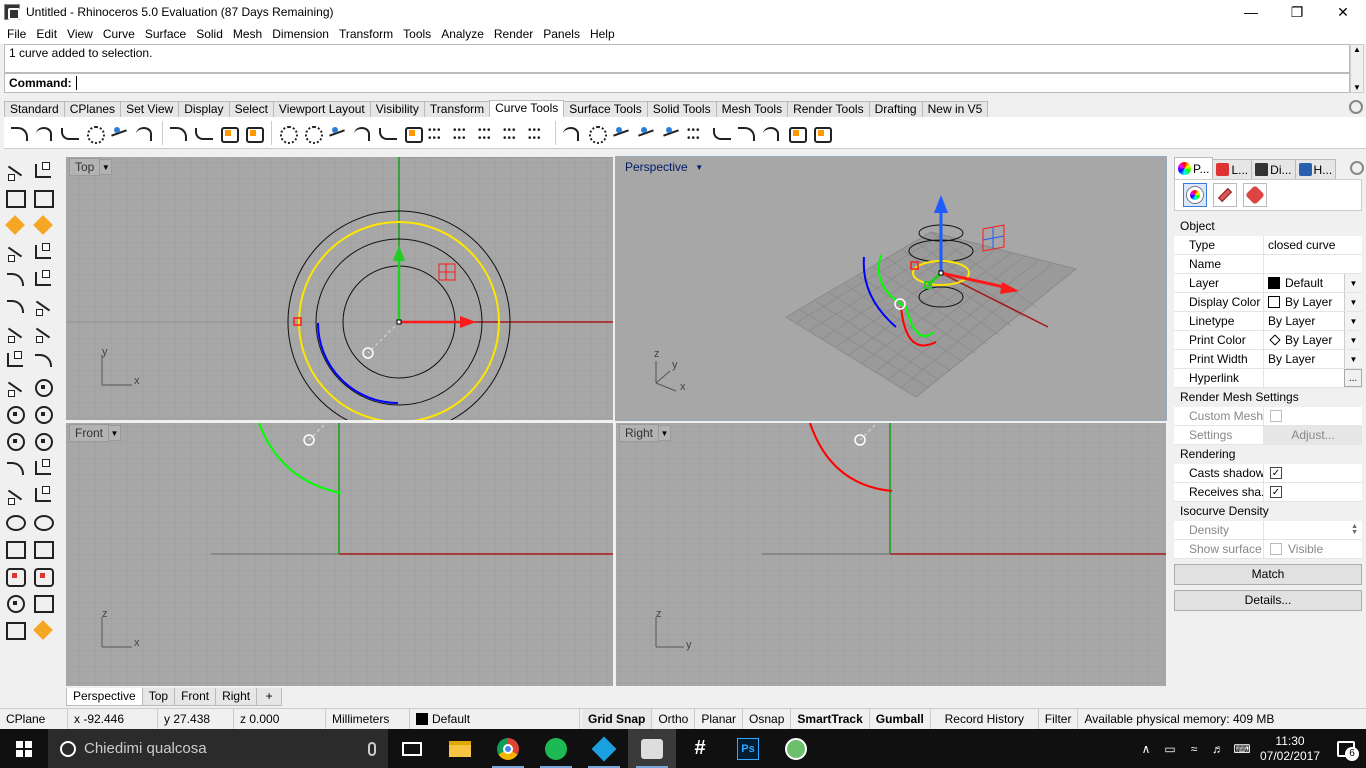 Image resolution: width=1366 pixels, height=768 pixels. I want to click on prop-print-width-select: By Layer ▼, so click(1313, 359).